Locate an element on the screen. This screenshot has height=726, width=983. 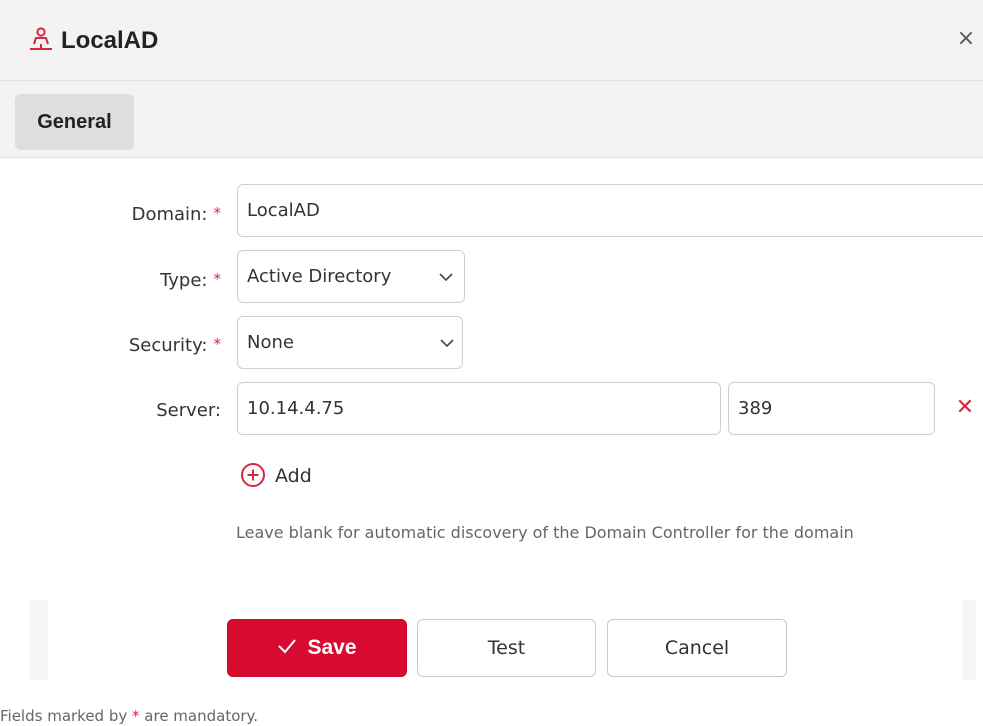
security-select-value: None is located at coordinates (270, 342).